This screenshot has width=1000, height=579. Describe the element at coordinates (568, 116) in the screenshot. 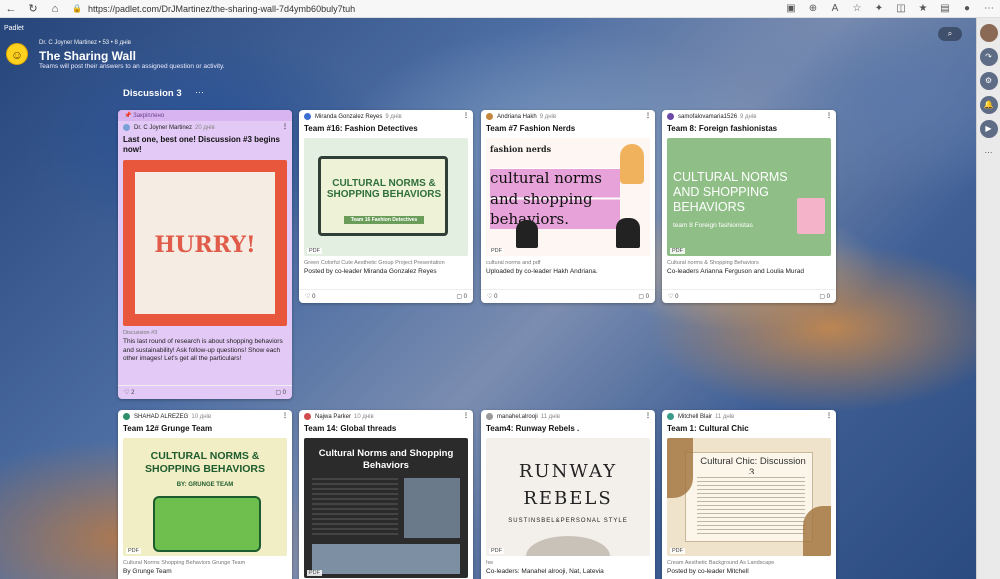

I see `post-author: Andriana Hakh 9 днів ⋮` at that location.